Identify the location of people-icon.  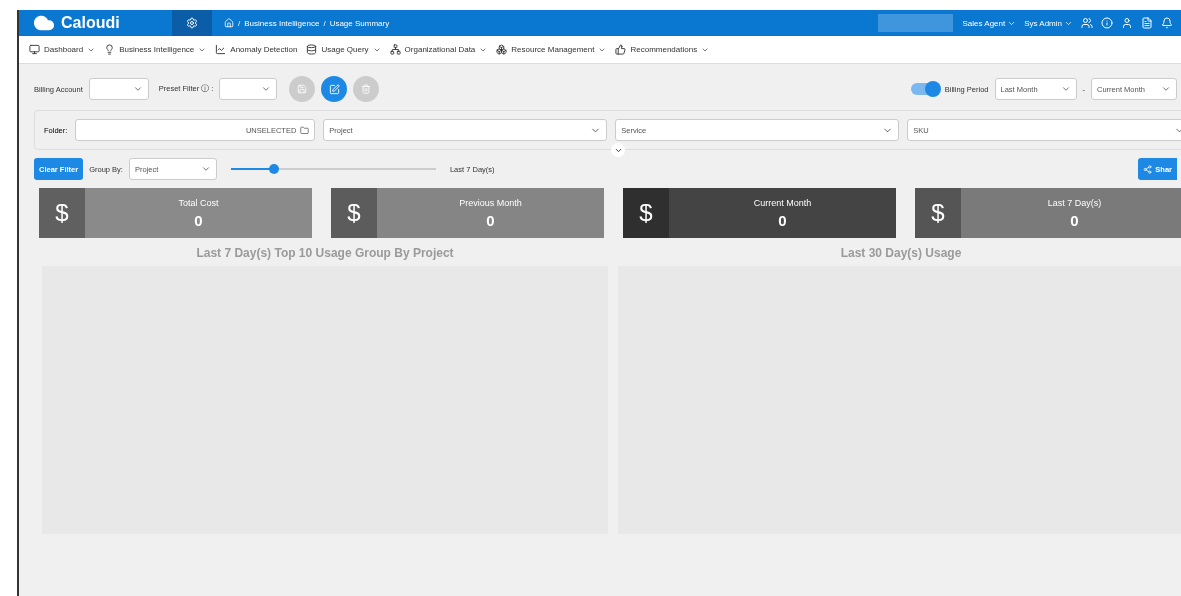
(1087, 23).